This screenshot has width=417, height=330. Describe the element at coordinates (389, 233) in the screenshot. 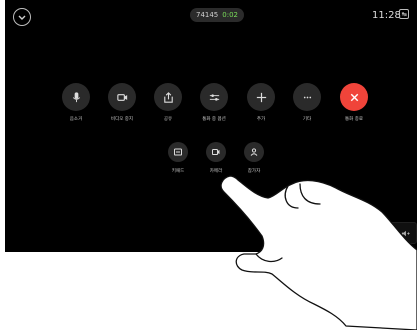

I see `volume-control` at that location.